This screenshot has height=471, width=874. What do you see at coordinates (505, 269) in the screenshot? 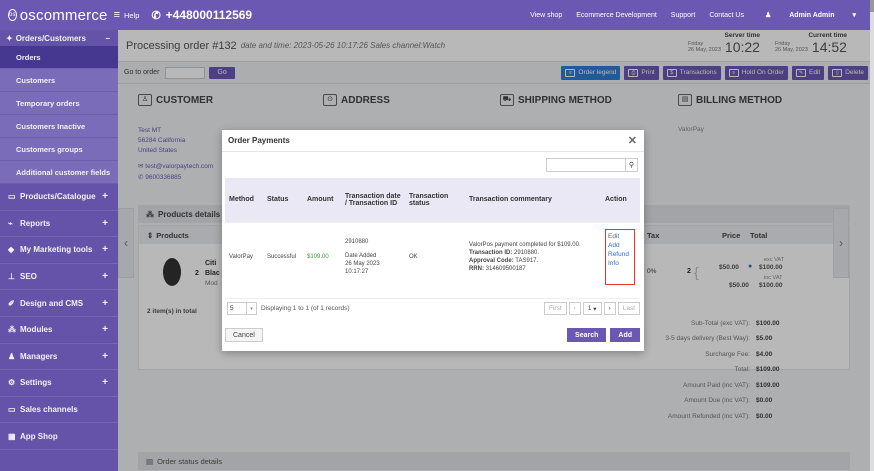
I see `commentary-value: 314609500187` at bounding box center [505, 269].